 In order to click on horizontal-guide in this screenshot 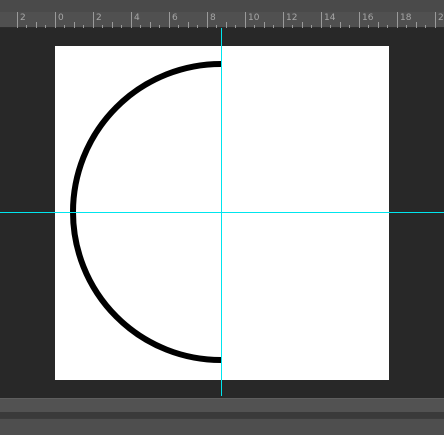, I will do `click(222, 212)`.